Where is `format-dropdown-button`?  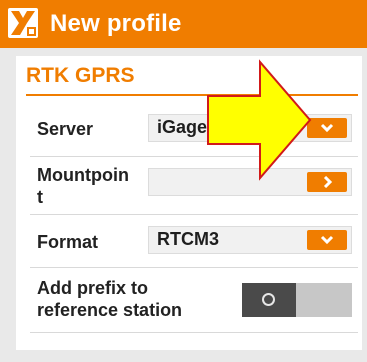 format-dropdown-button is located at coordinates (327, 240).